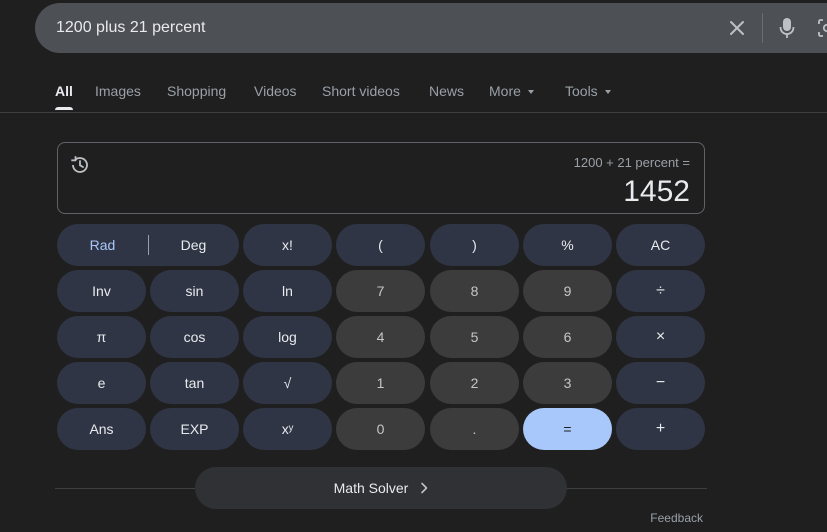  I want to click on sin-button: sin, so click(194, 291).